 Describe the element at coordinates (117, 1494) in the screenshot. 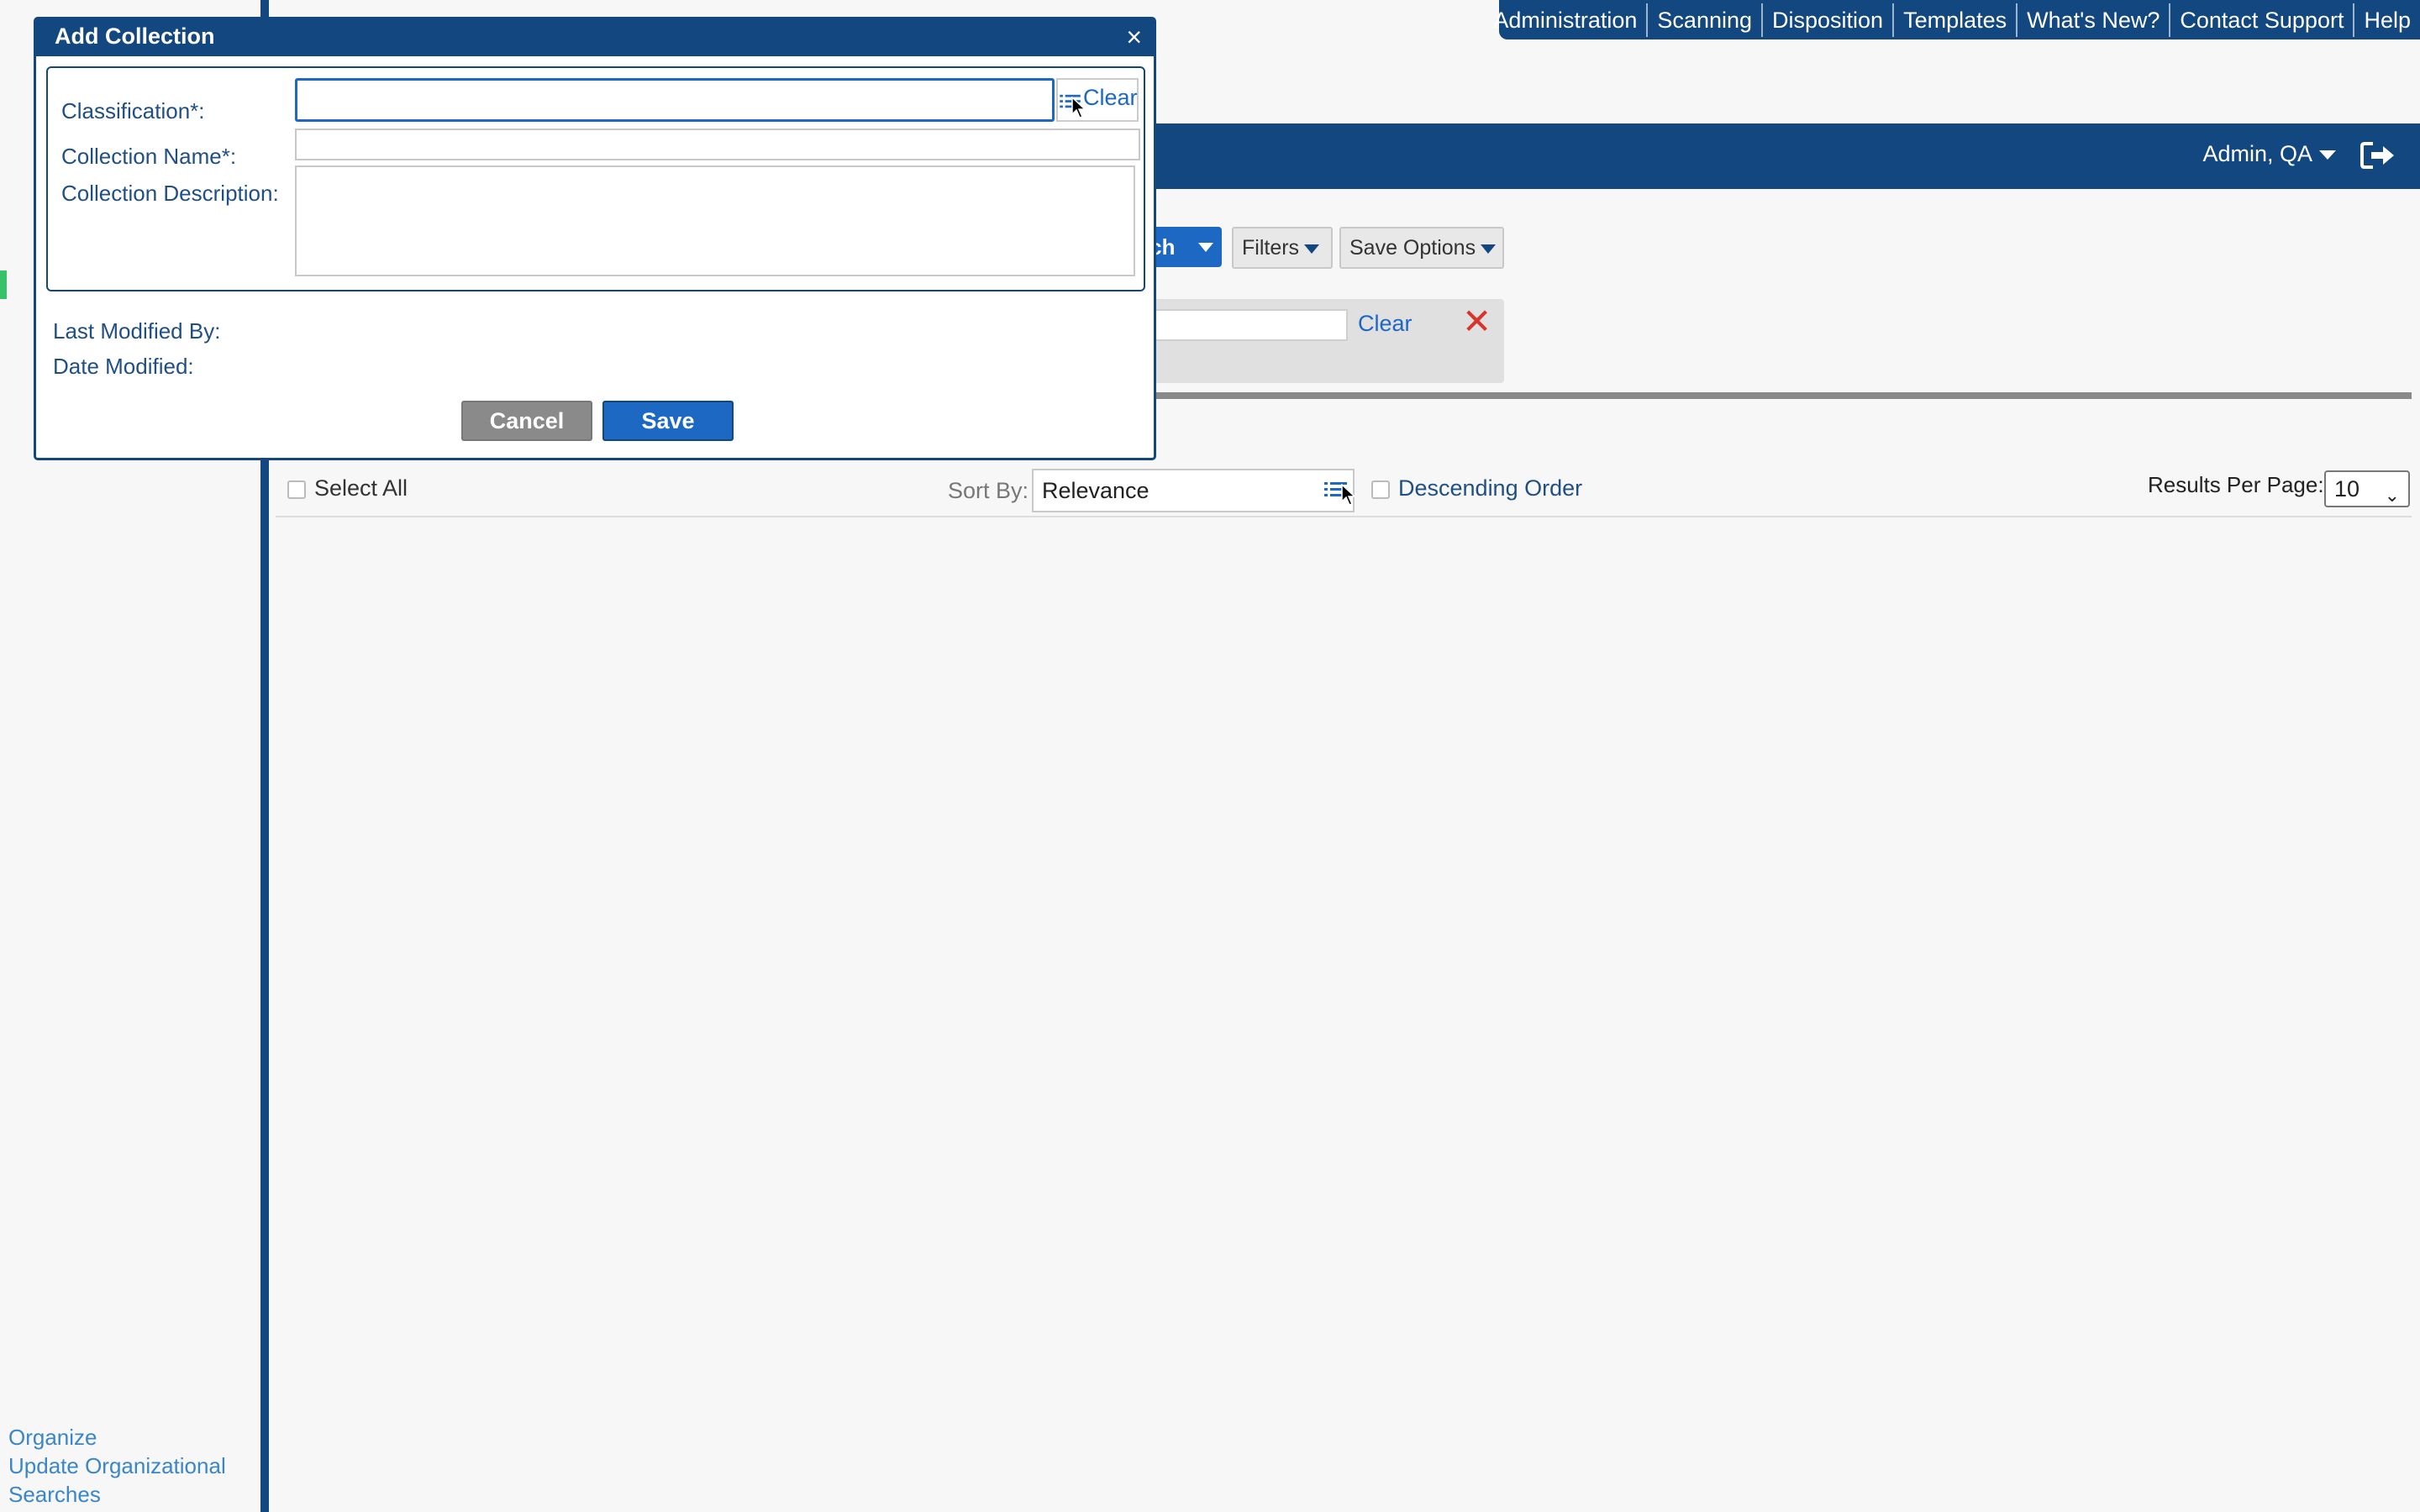

I see `sidebar-link-searches: Searches` at that location.